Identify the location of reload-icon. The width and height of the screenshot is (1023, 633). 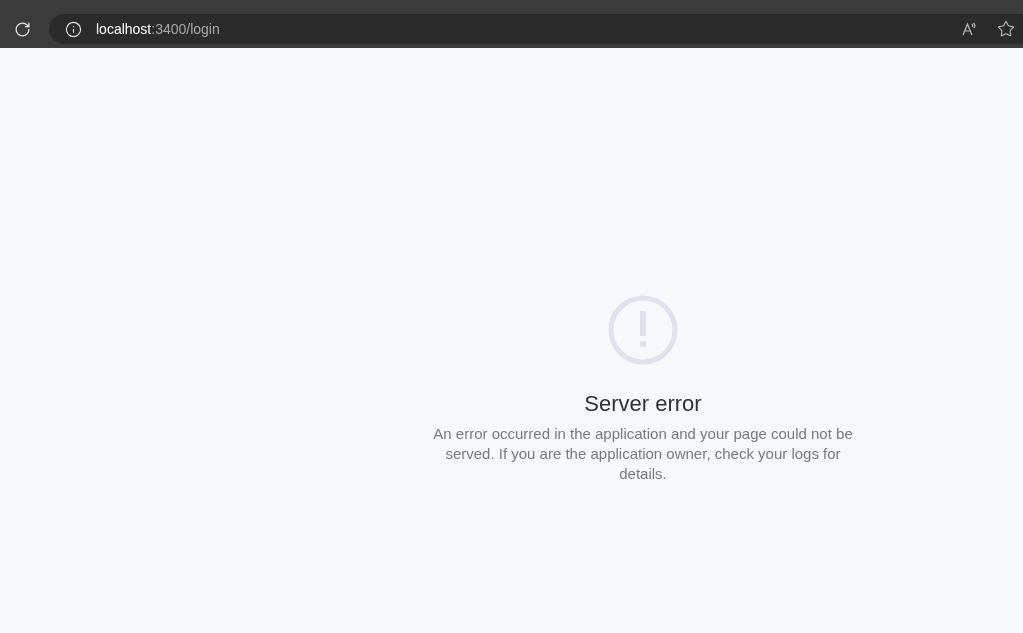
(22, 29).